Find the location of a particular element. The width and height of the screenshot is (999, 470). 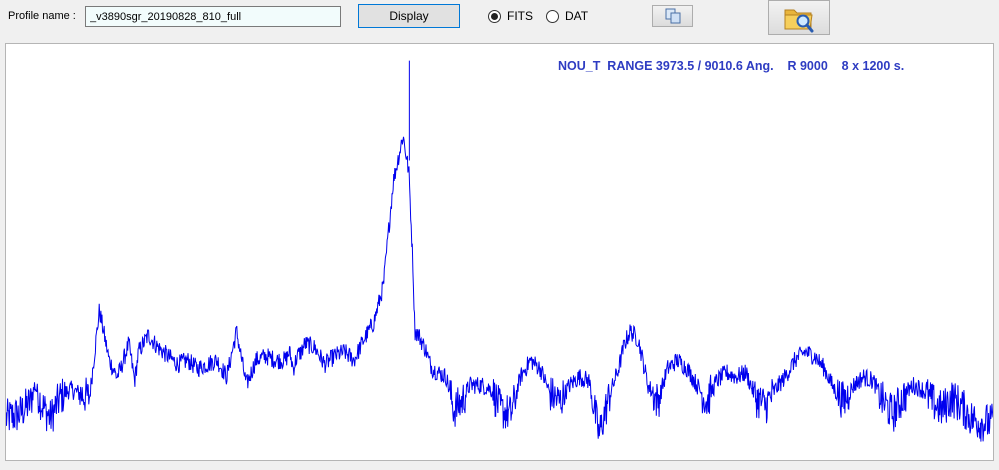

profile-name-label: Profile name : is located at coordinates (42, 16).